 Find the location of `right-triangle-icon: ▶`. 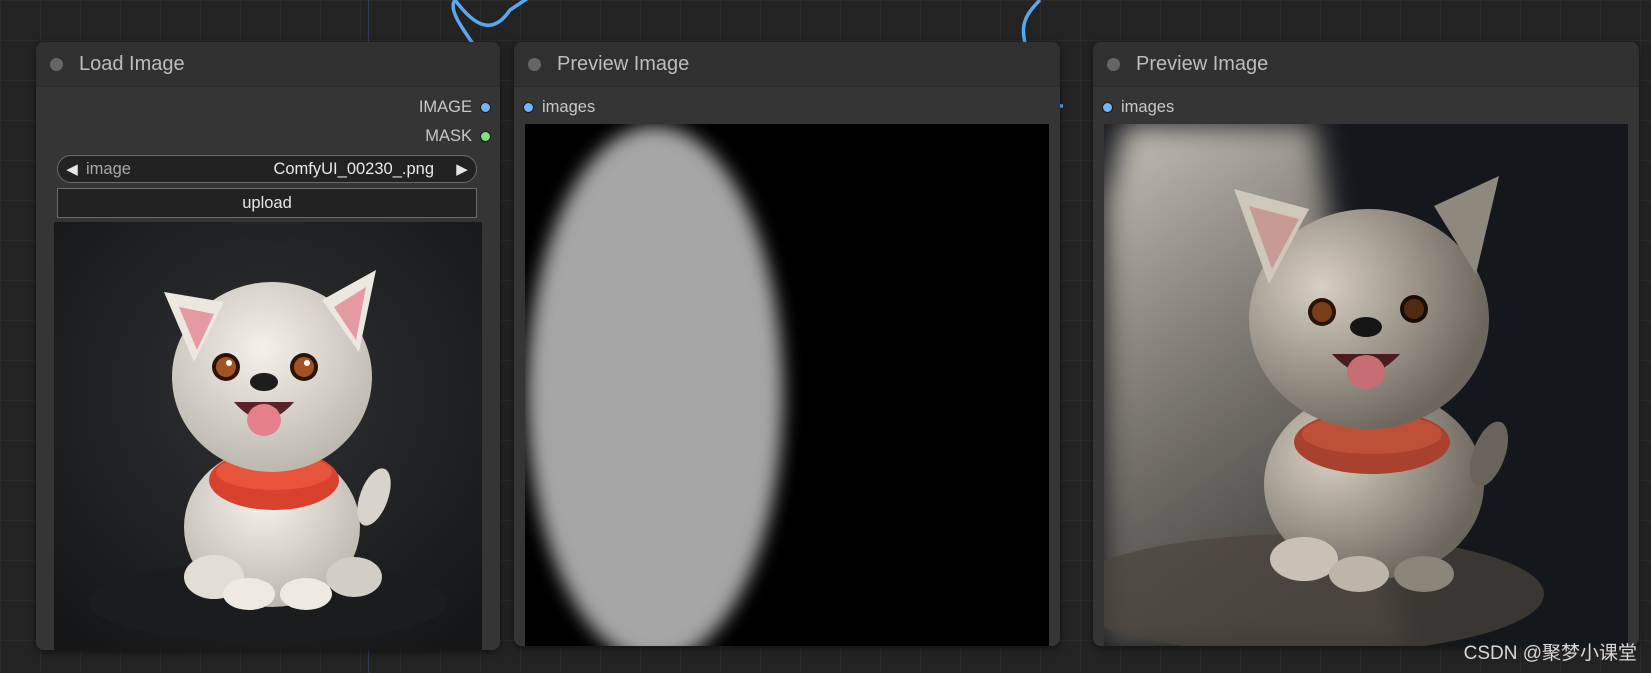

right-triangle-icon: ▶ is located at coordinates (462, 169).